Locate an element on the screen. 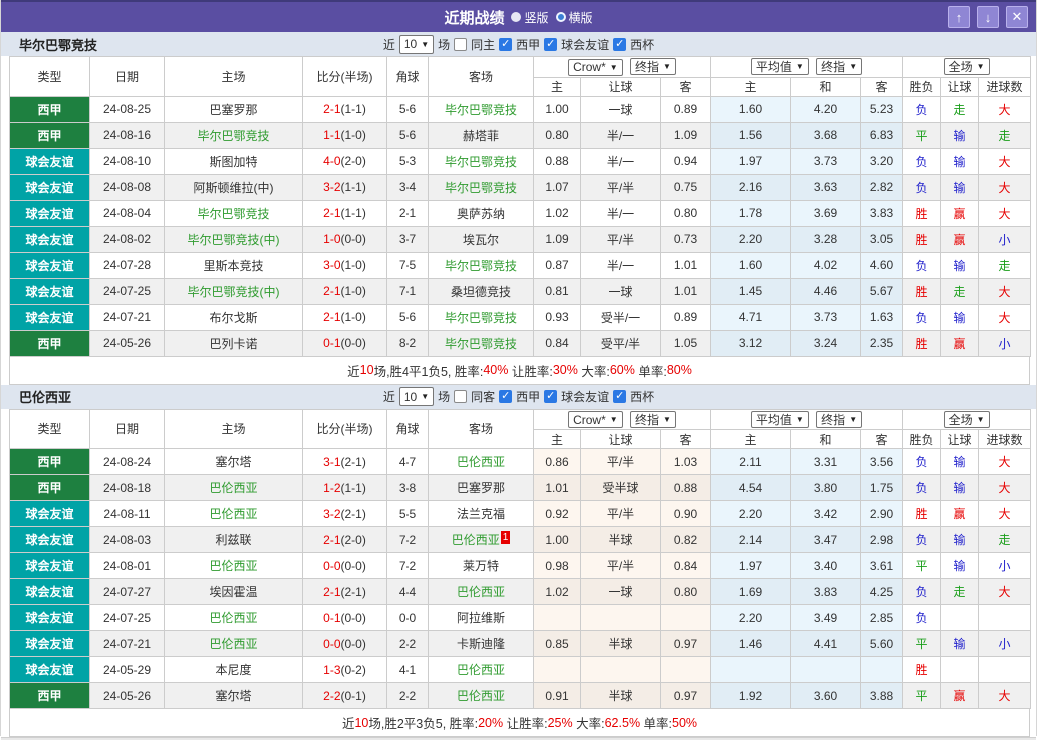 The image size is (1037, 740). match-count-value: 10 is located at coordinates (410, 396).